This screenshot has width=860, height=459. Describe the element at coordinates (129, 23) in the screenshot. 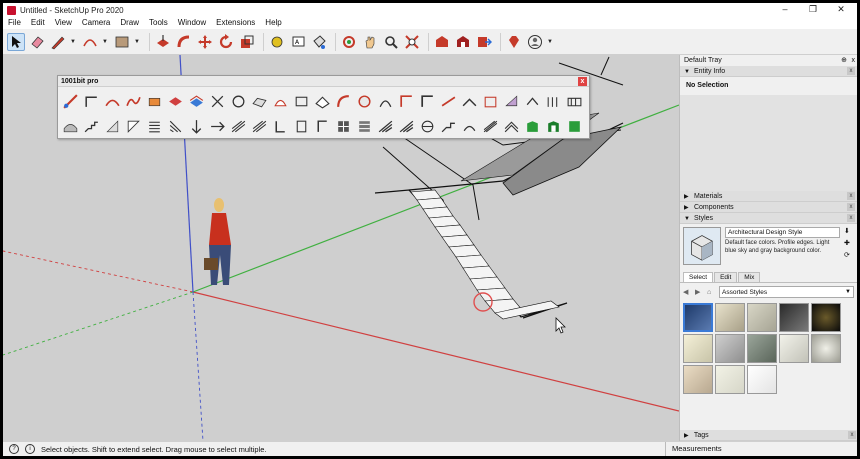

I see `menu-draw: Draw` at that location.